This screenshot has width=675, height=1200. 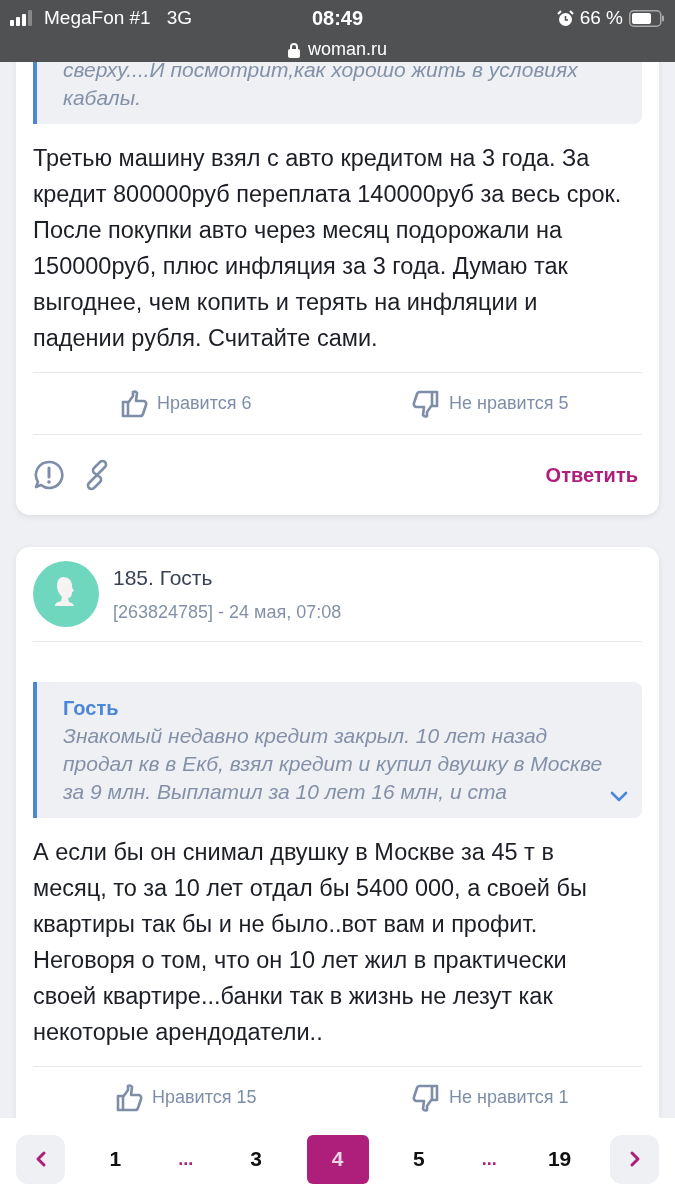 I want to click on page-button: 4, so click(x=337, y=1159).